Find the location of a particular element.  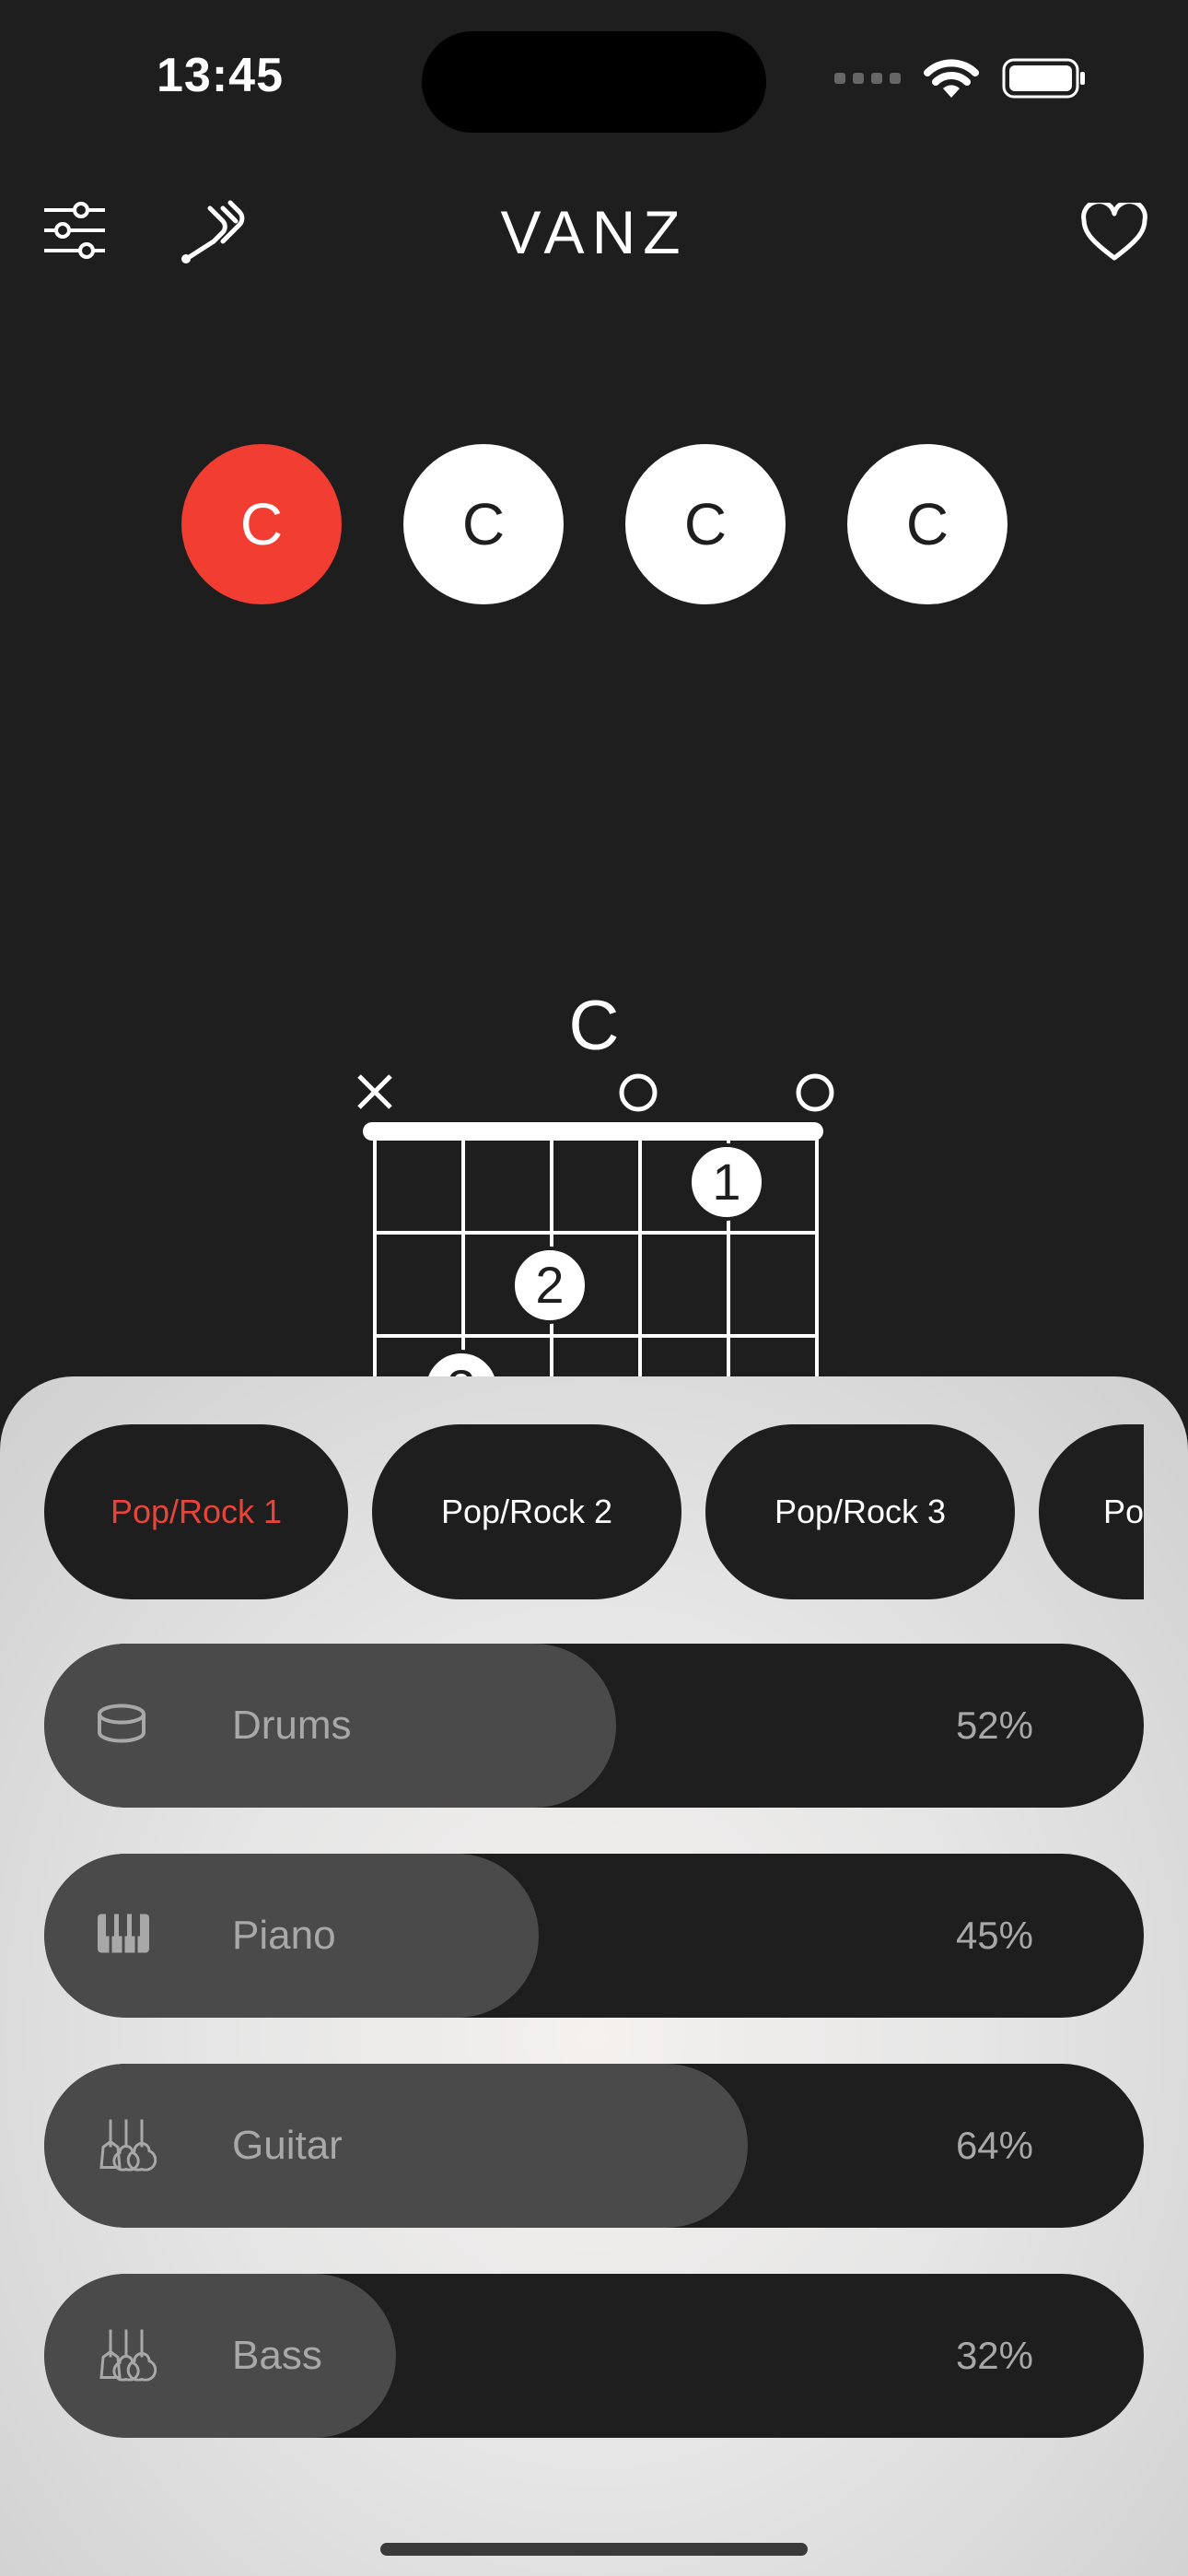

finger-dot-2: 2 is located at coordinates (549, 1285).